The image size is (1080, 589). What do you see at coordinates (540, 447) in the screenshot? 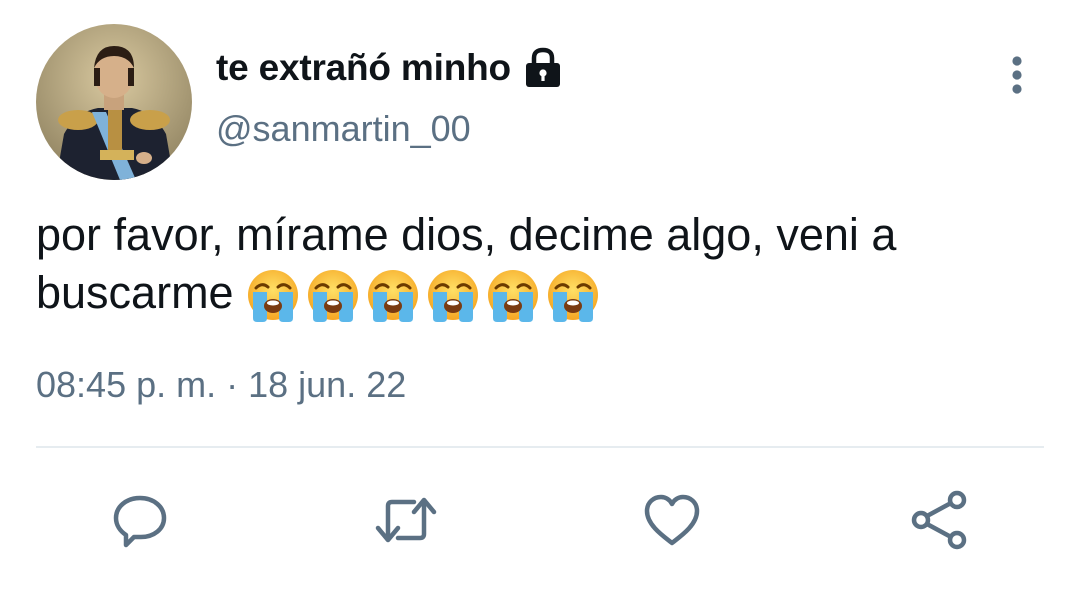
I see `divider` at bounding box center [540, 447].